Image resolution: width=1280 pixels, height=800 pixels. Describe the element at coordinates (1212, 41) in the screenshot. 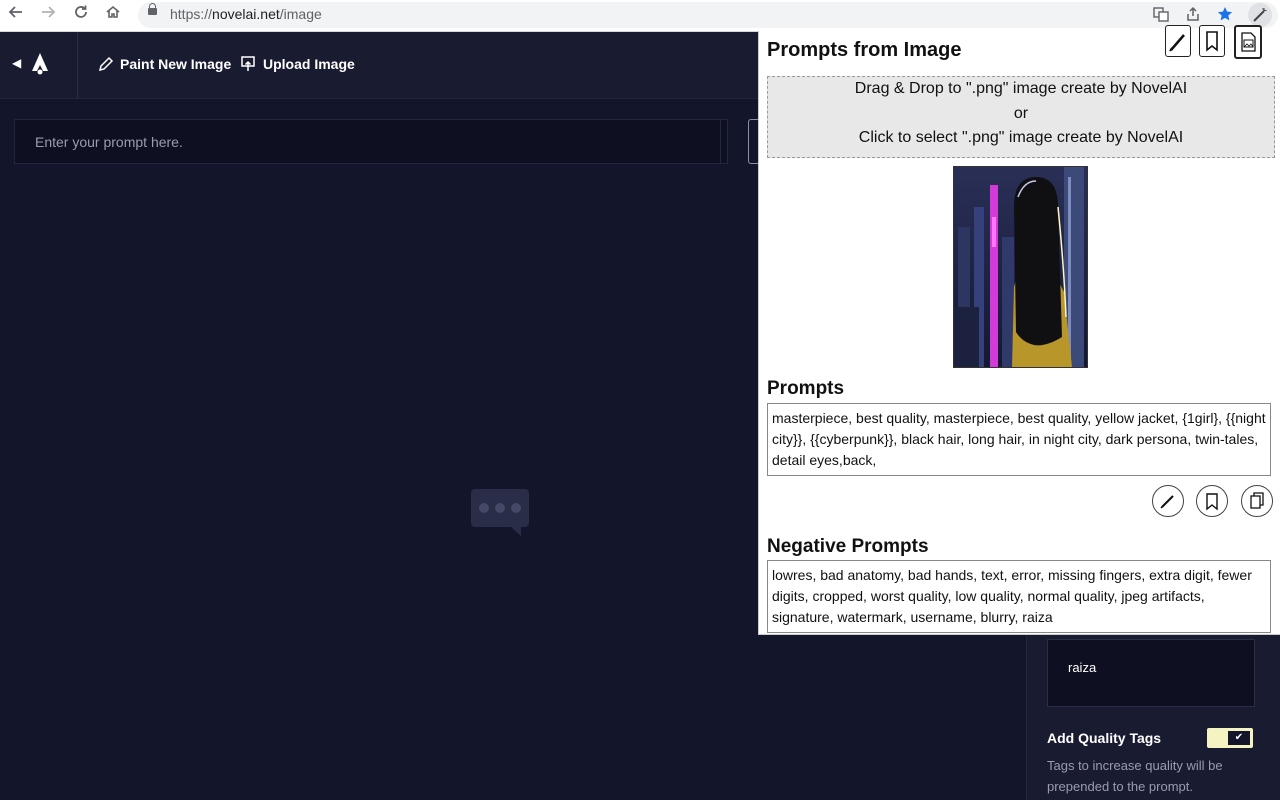

I see `bookmark-tool-button` at that location.